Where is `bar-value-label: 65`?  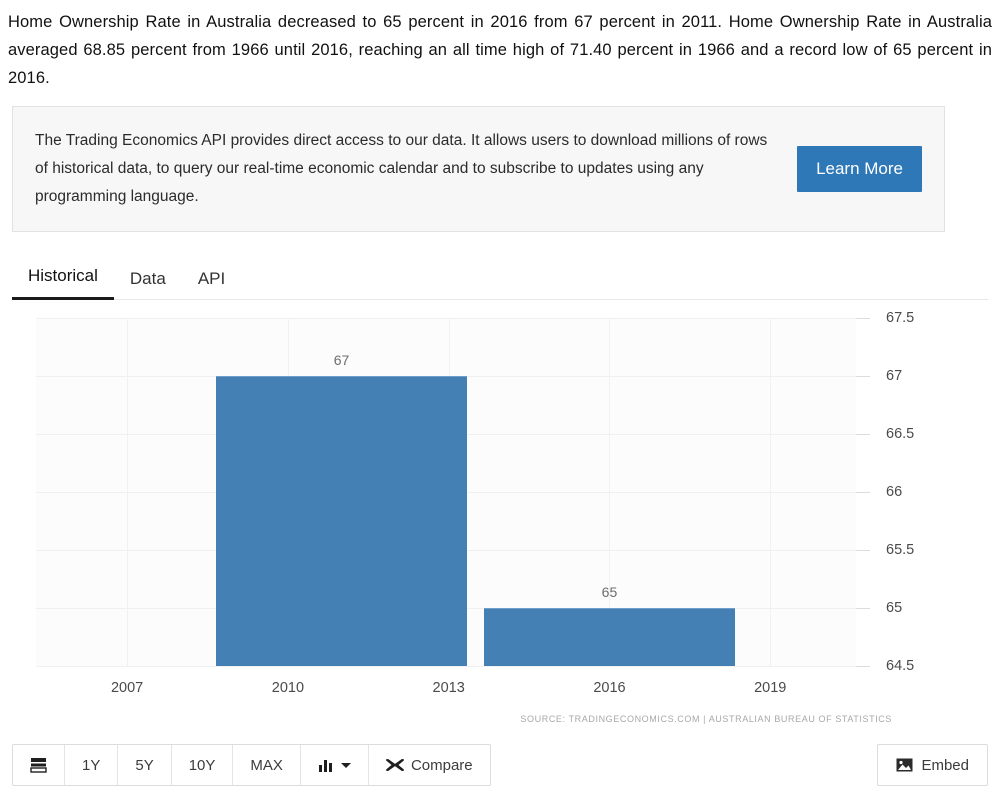 bar-value-label: 65 is located at coordinates (609, 592).